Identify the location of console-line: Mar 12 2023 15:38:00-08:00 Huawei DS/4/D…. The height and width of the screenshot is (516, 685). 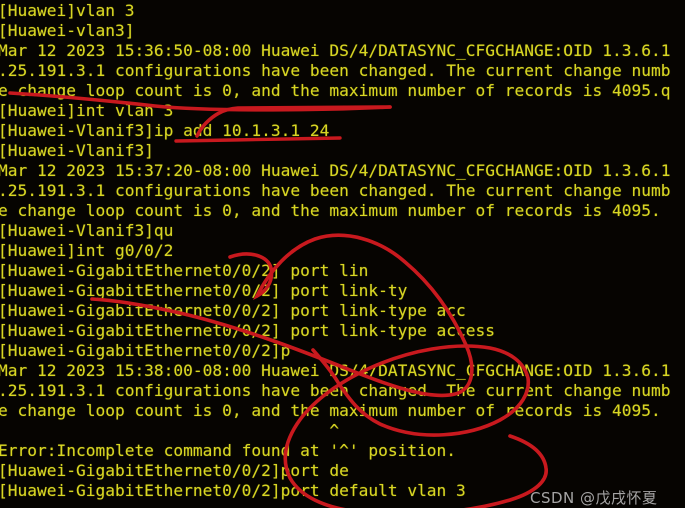
(335, 370).